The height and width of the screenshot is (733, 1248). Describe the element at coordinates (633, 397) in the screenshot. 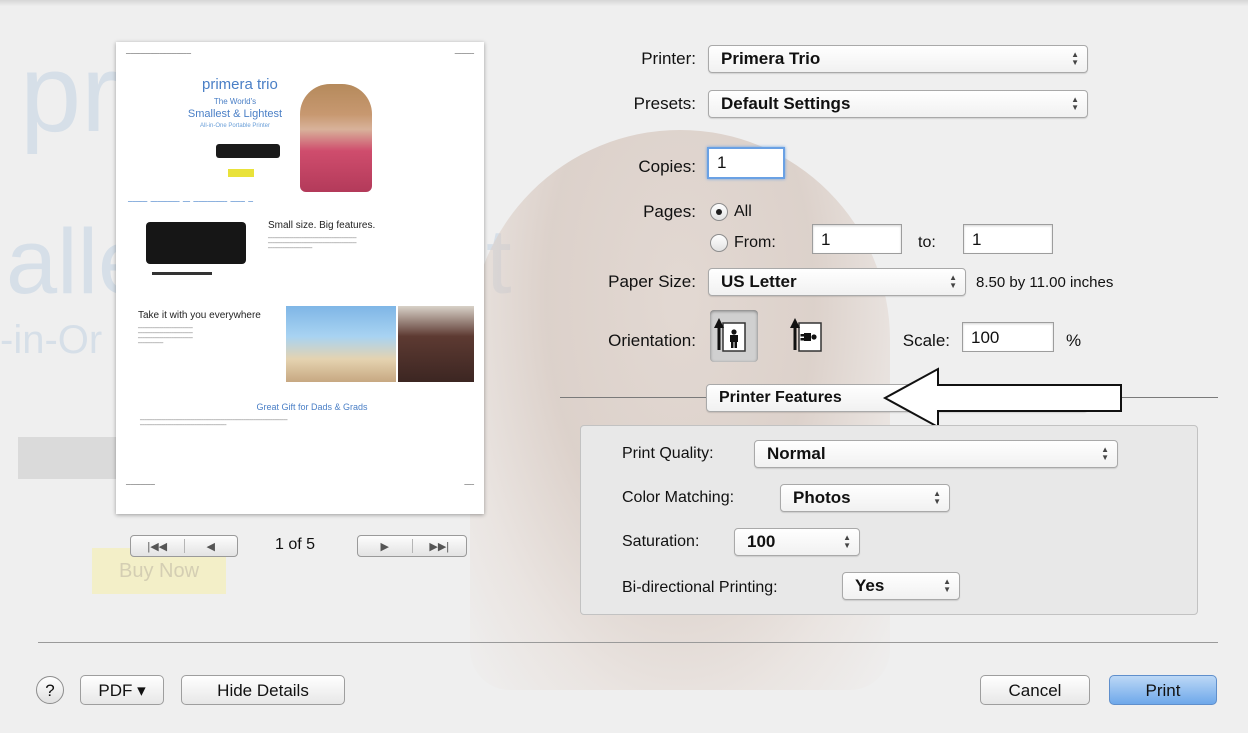

I see `separator-line` at that location.